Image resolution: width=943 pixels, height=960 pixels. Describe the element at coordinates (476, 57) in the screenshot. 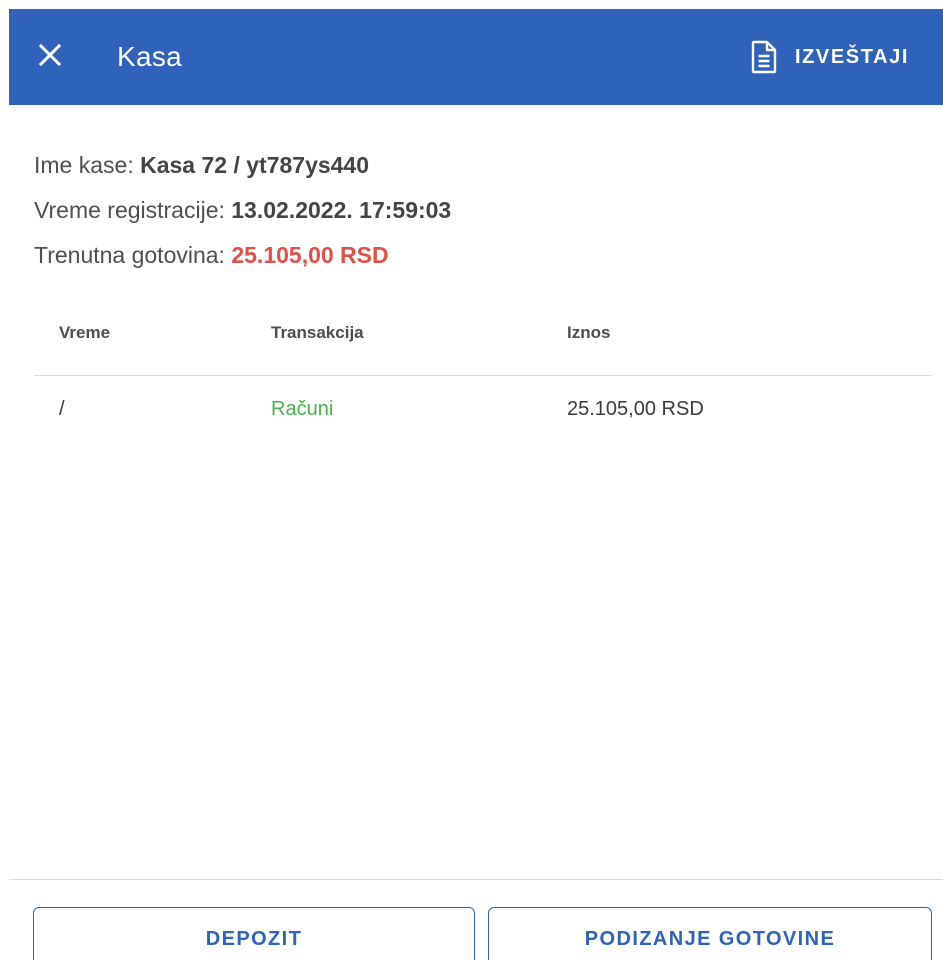

I see `app-bar: Kasa IZVEŠTAJI` at that location.